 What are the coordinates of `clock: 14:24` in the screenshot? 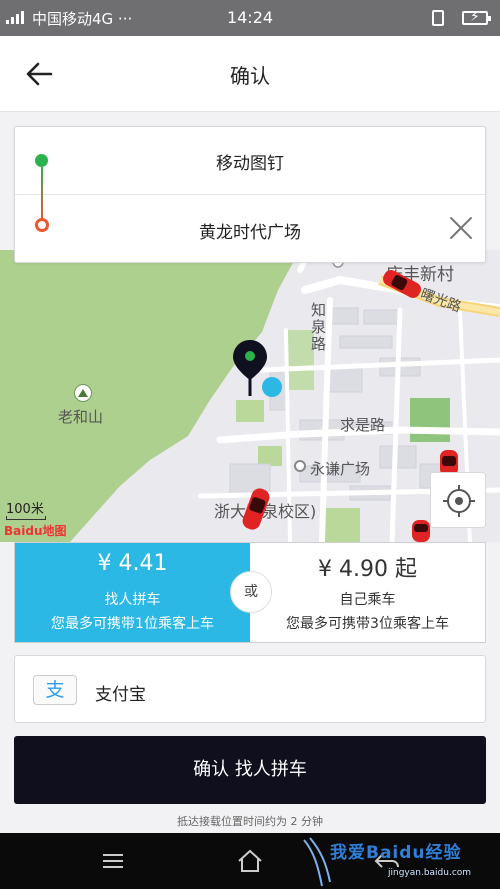 It's located at (250, 17).